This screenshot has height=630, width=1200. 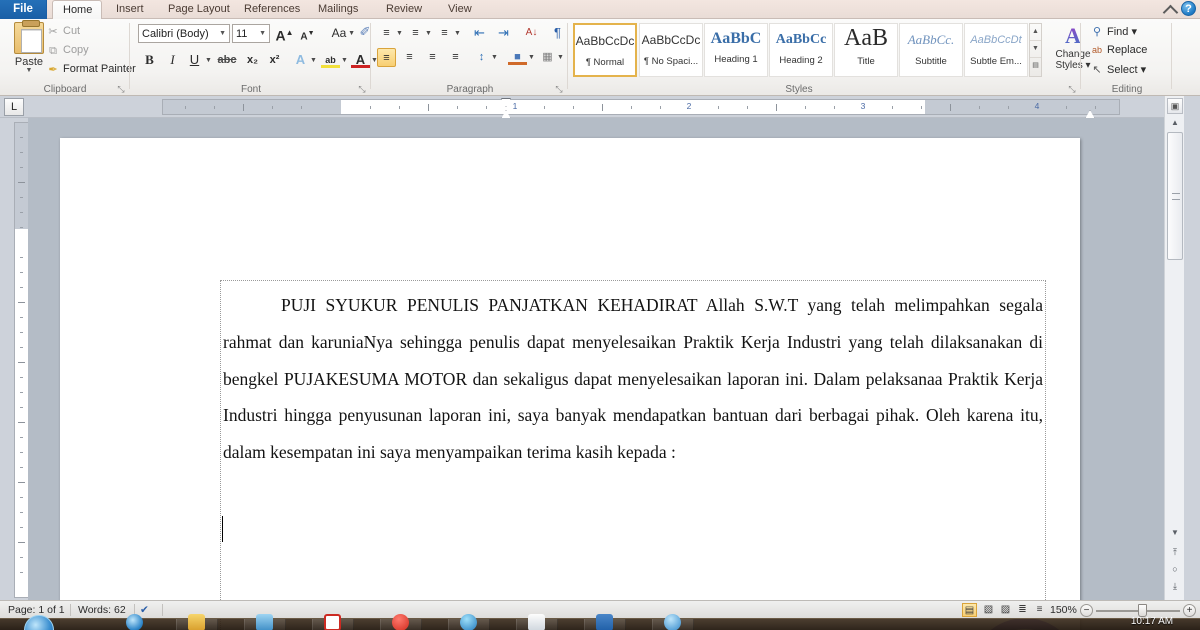 I want to click on bold-button: B, so click(x=149, y=60).